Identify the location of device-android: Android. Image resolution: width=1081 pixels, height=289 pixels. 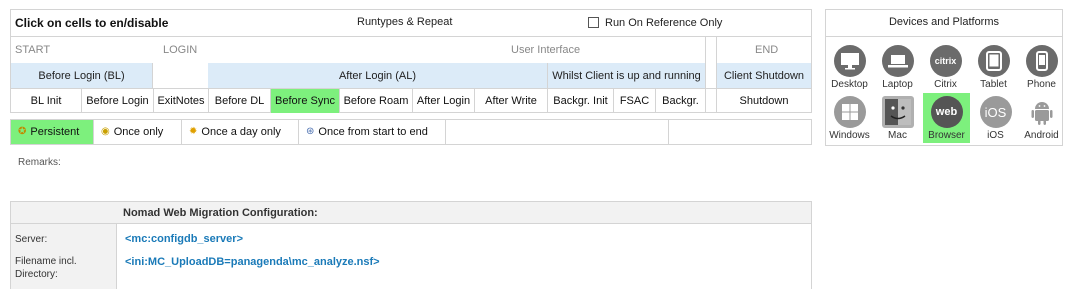
(1041, 118).